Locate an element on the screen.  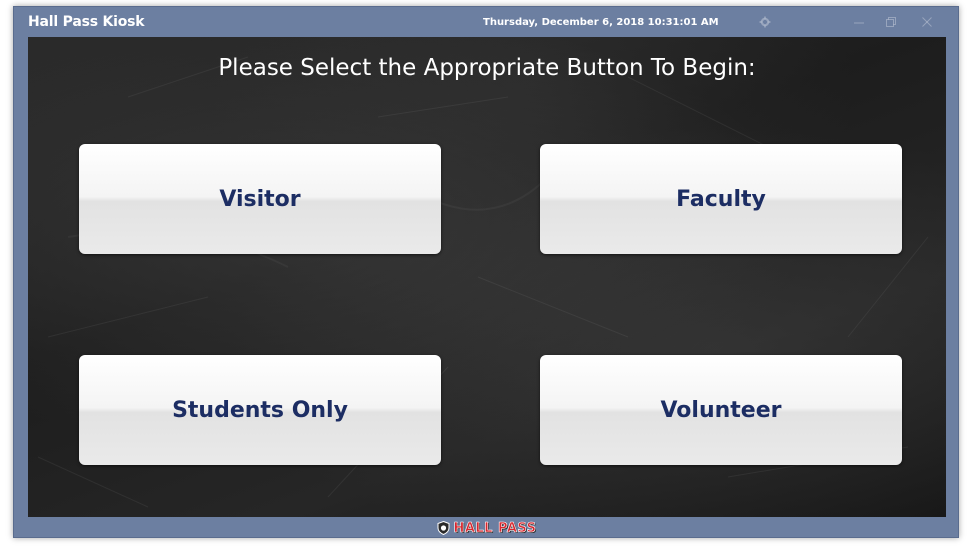
app-title: Hall Pass Kiosk is located at coordinates (86, 22).